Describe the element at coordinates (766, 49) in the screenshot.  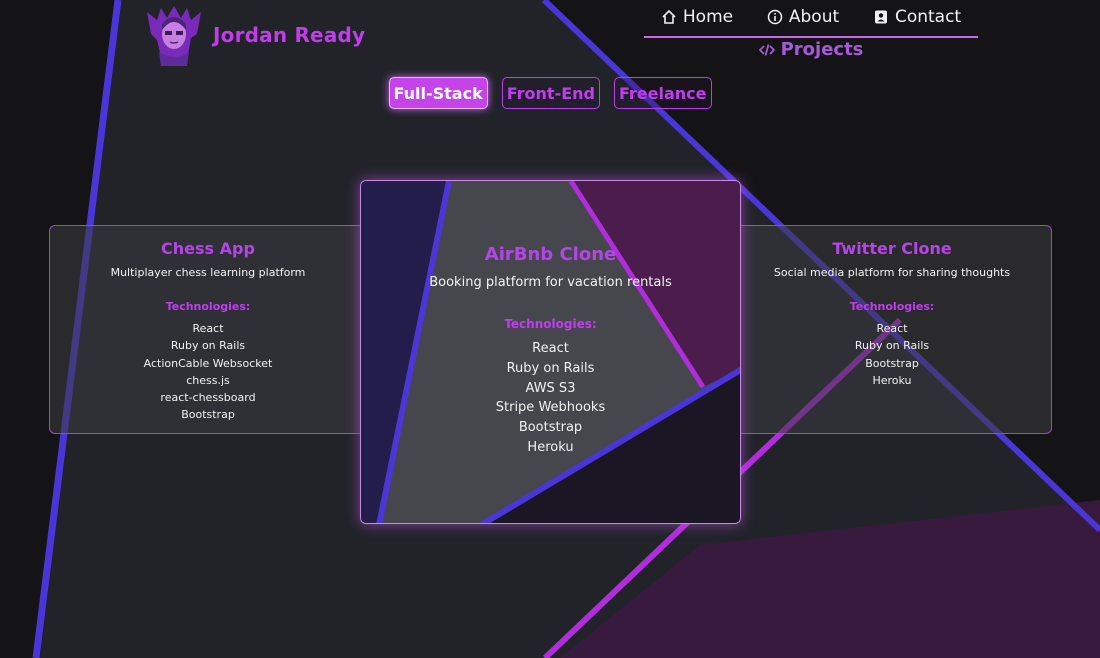
I see `code-icon` at that location.